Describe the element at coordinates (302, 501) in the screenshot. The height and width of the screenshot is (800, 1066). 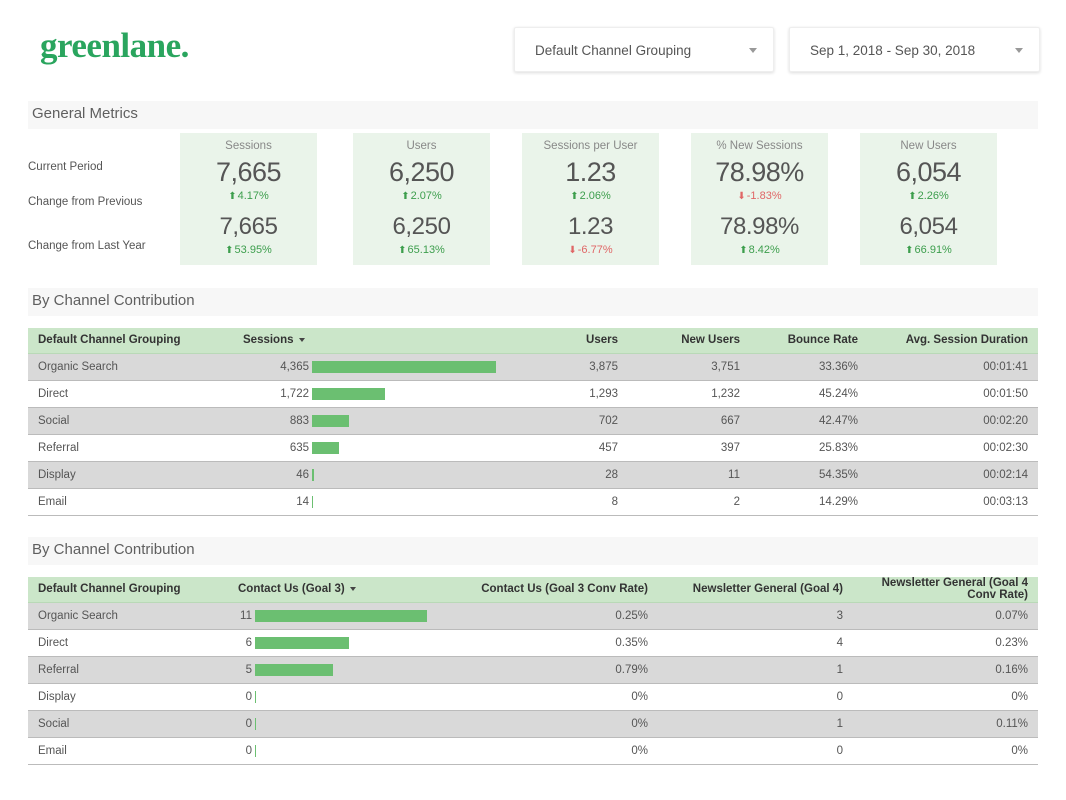
I see `cell-sessions-value: 14` at that location.